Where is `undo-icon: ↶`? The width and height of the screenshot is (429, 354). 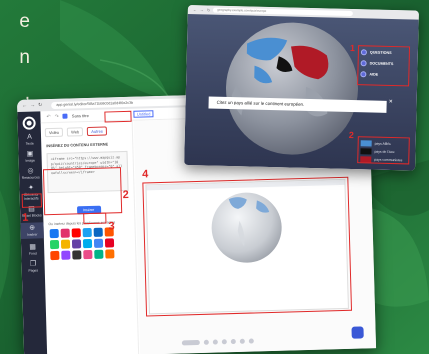 undo-icon: ↶ is located at coordinates (48, 117).